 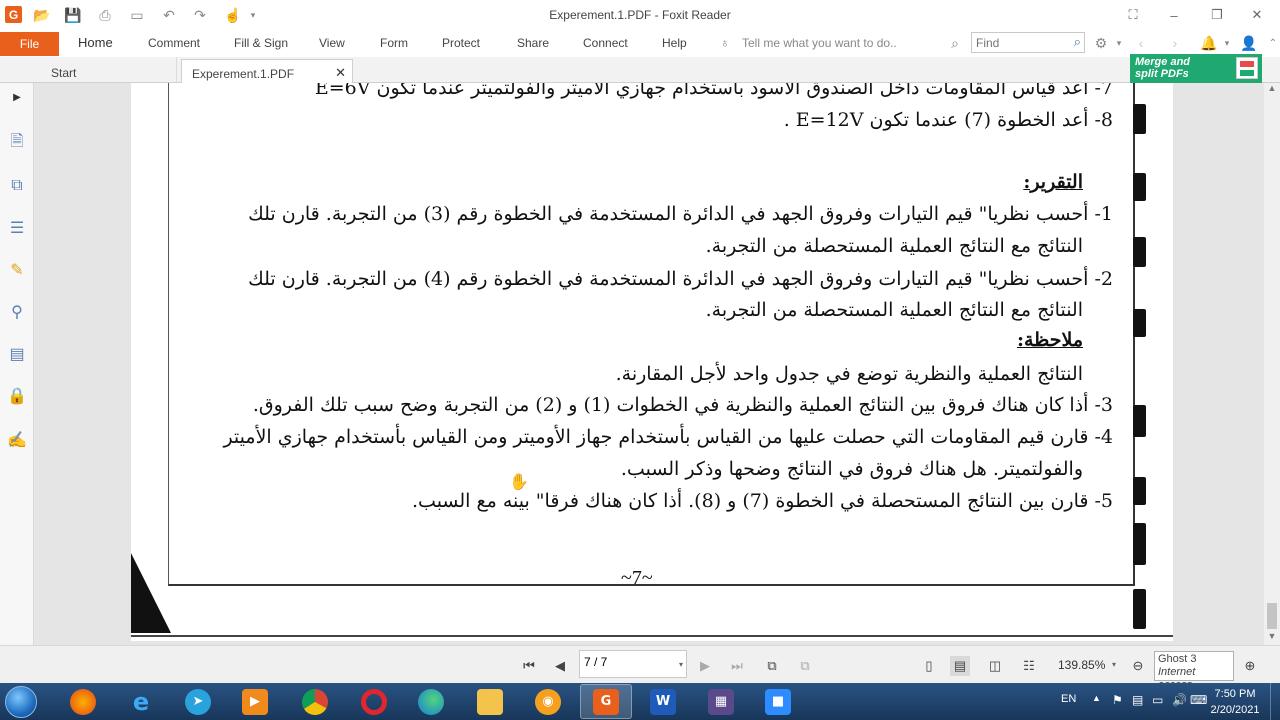 I want to click on tab-protect: Protect, so click(x=461, y=43).